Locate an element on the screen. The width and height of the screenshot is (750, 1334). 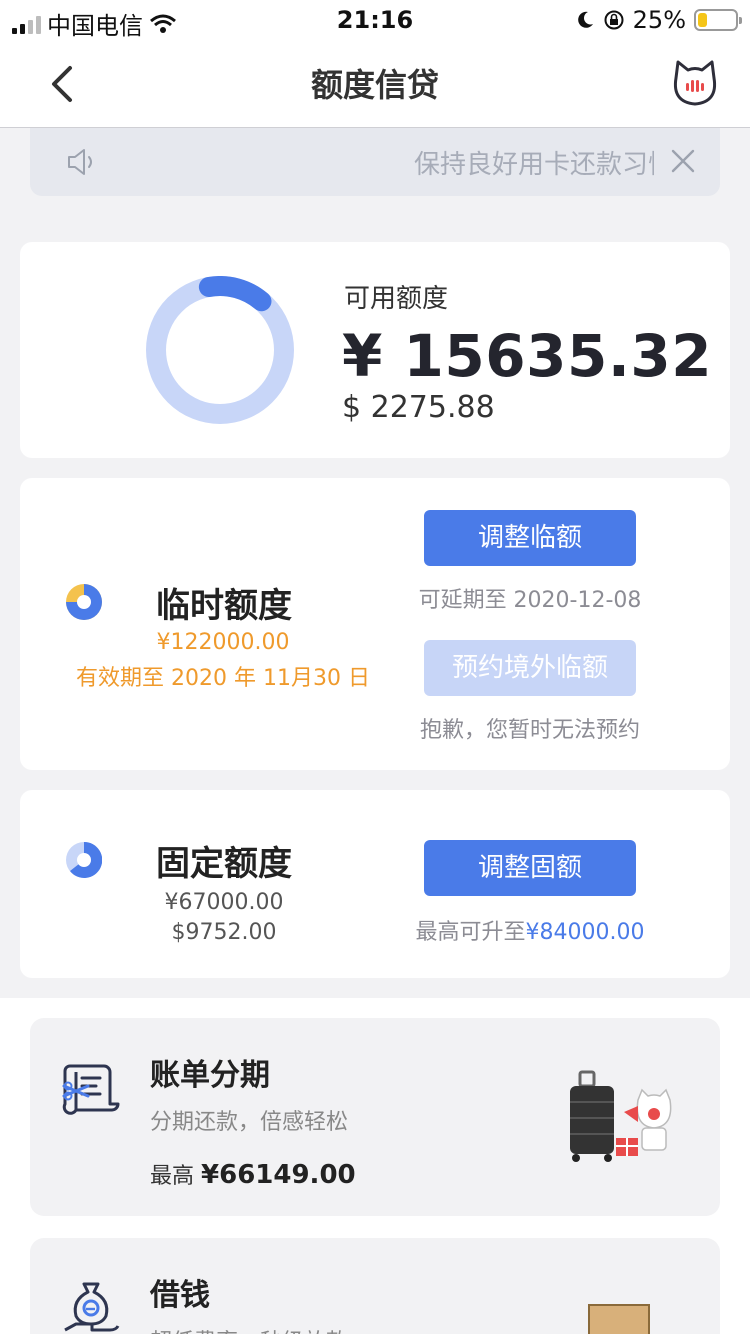
status-bar: 中国电信 21:16 25% is located at coordinates (375, 20).